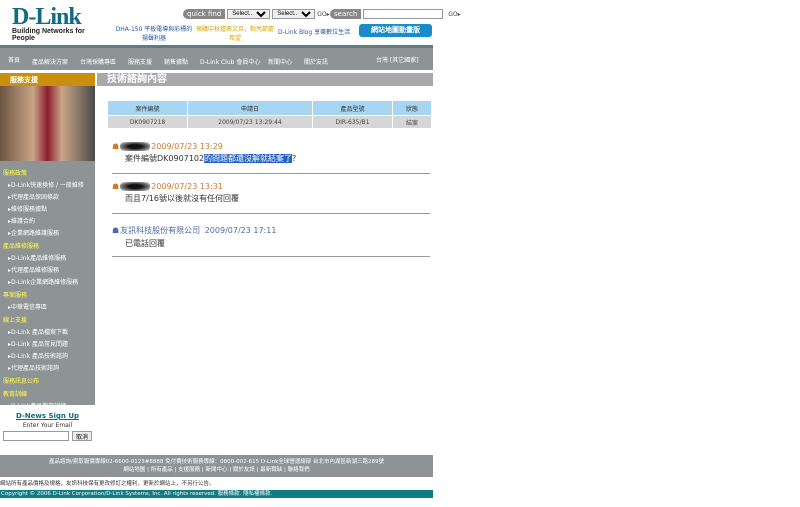 This screenshot has height=507, width=800. I want to click on sidebar-item: ▸代理產品技術諮詢, so click(47, 367).